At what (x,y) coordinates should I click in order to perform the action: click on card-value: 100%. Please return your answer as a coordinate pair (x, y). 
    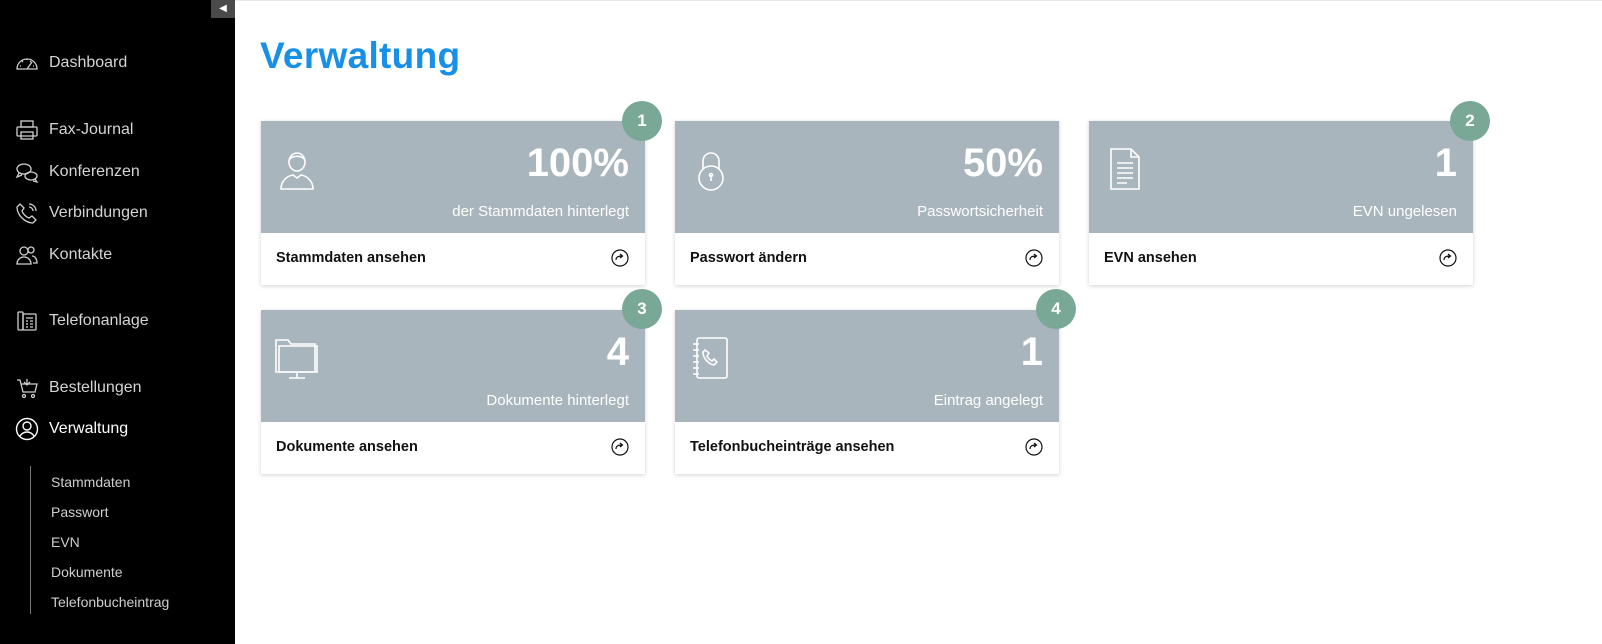
    Looking at the image, I should click on (577, 163).